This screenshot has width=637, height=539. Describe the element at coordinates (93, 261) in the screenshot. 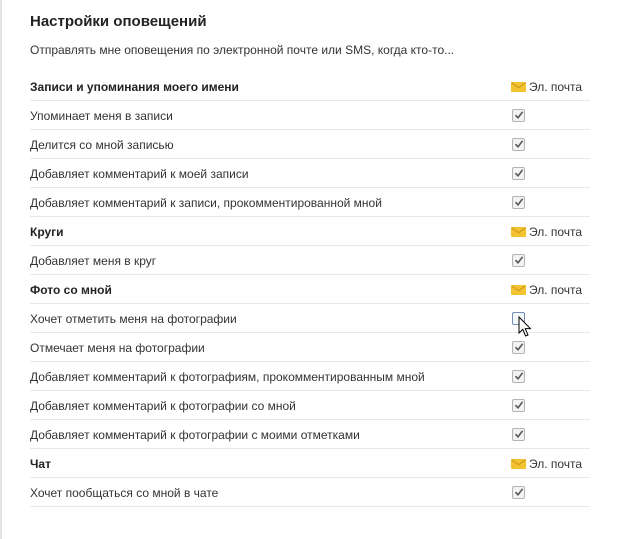

I see `setting-label: Добавляет меня в круг` at that location.